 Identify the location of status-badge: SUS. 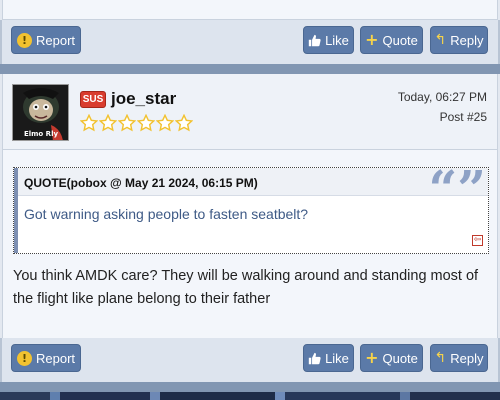
(93, 99).